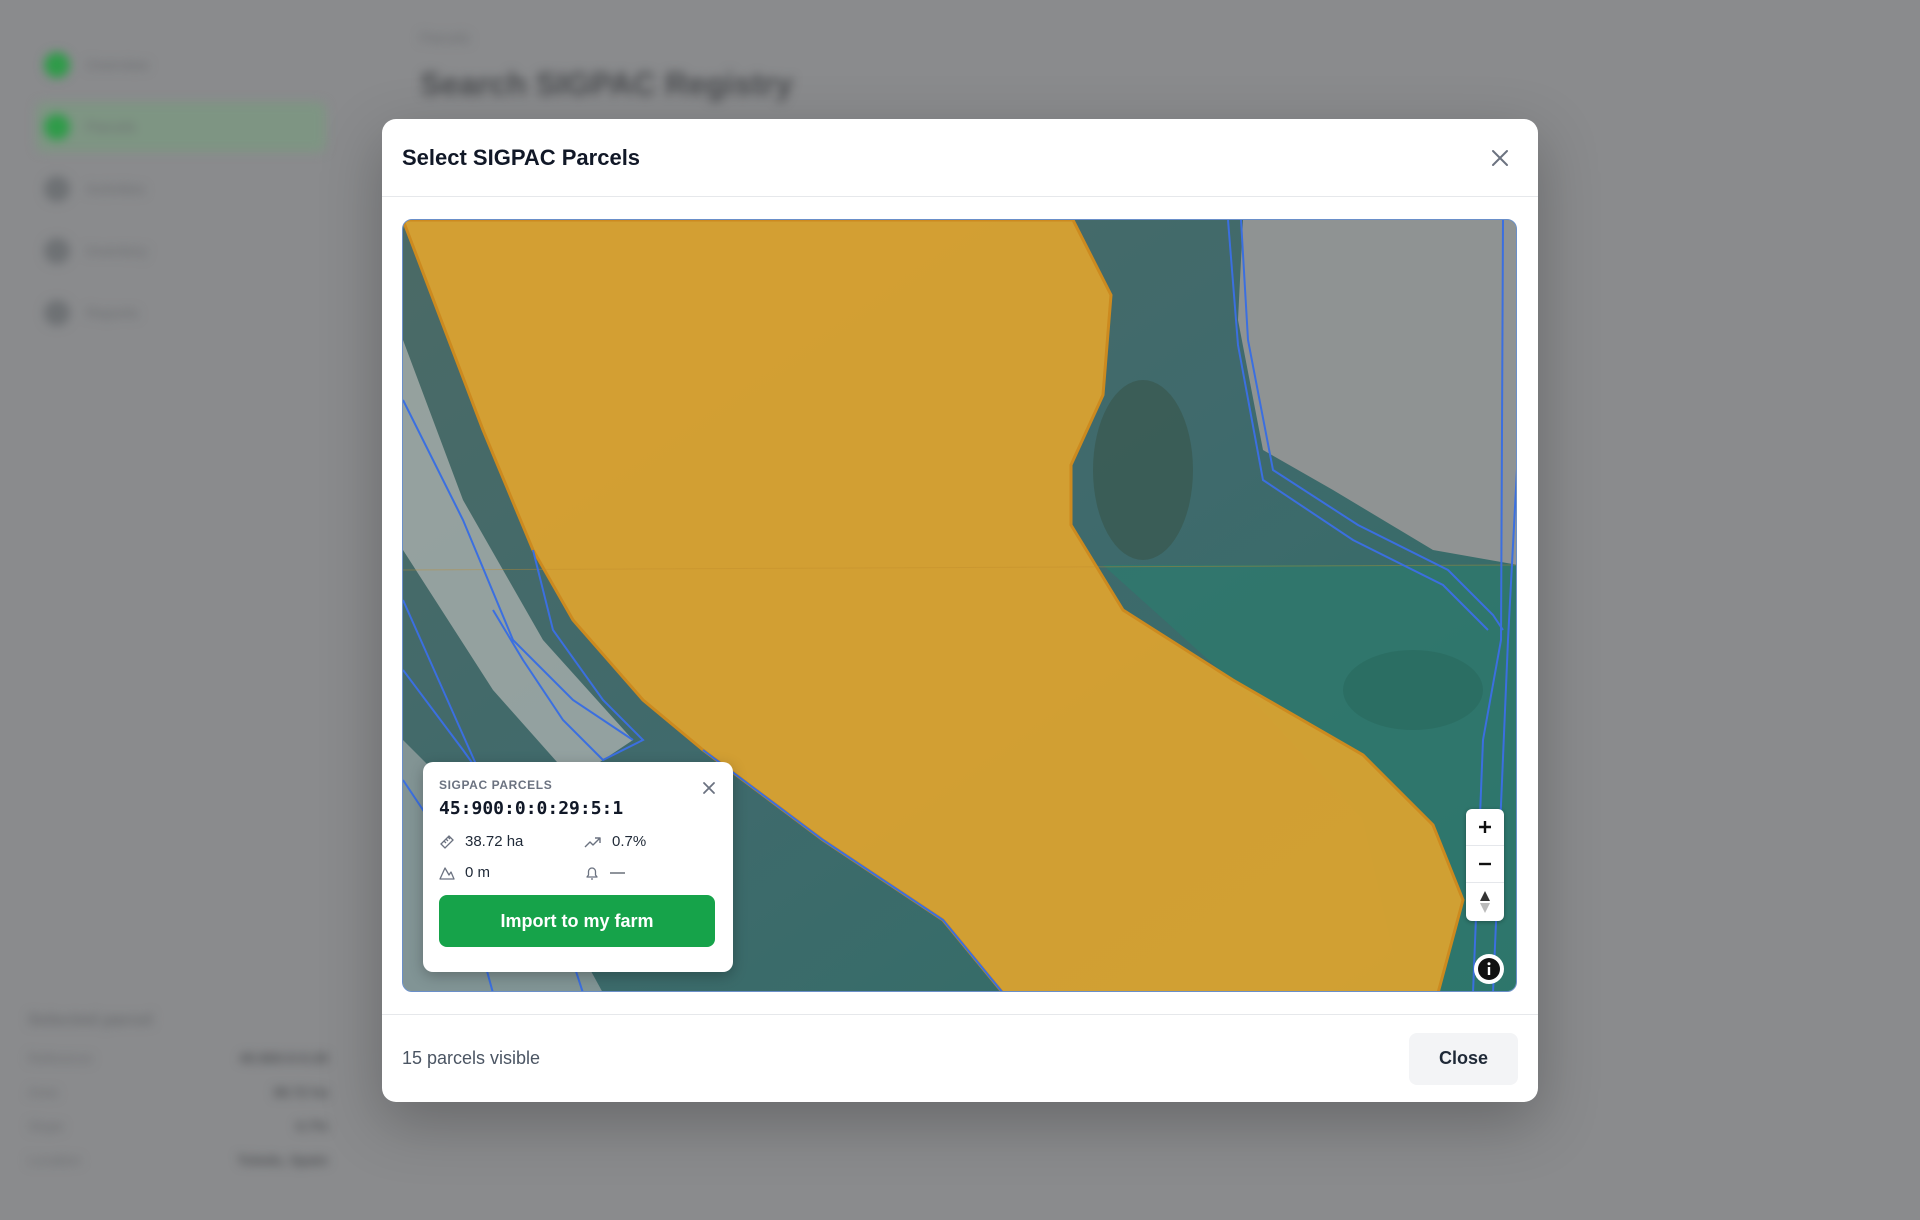 This screenshot has height=1220, width=1920. What do you see at coordinates (57, 127) in the screenshot?
I see `parcels-icon` at bounding box center [57, 127].